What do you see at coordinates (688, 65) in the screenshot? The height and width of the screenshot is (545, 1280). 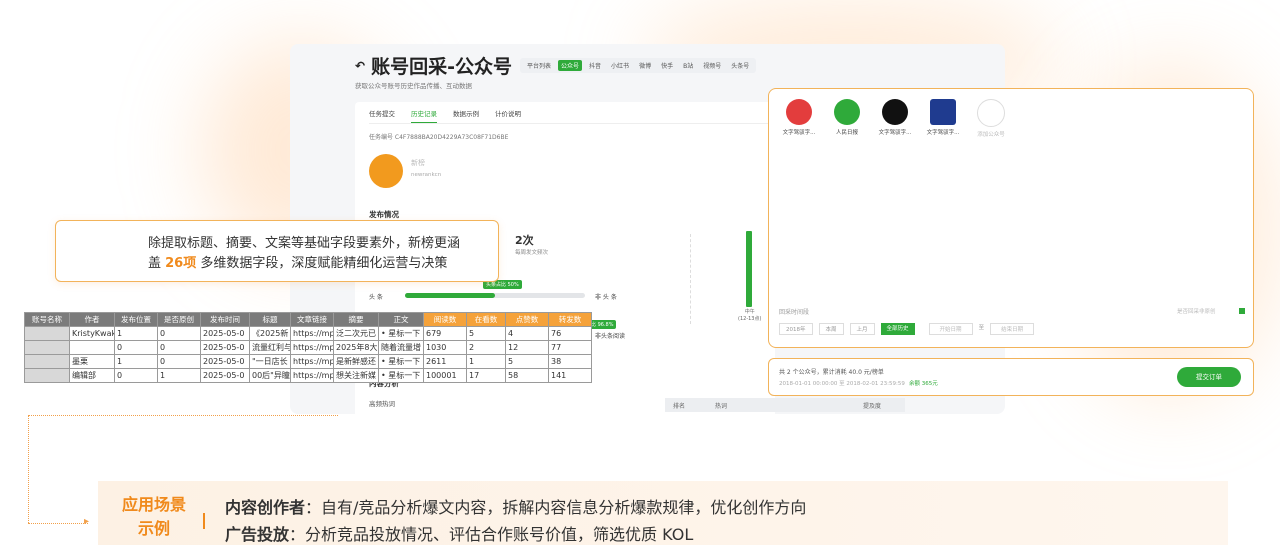 I see `platform-tab-bilibili: B站` at bounding box center [688, 65].